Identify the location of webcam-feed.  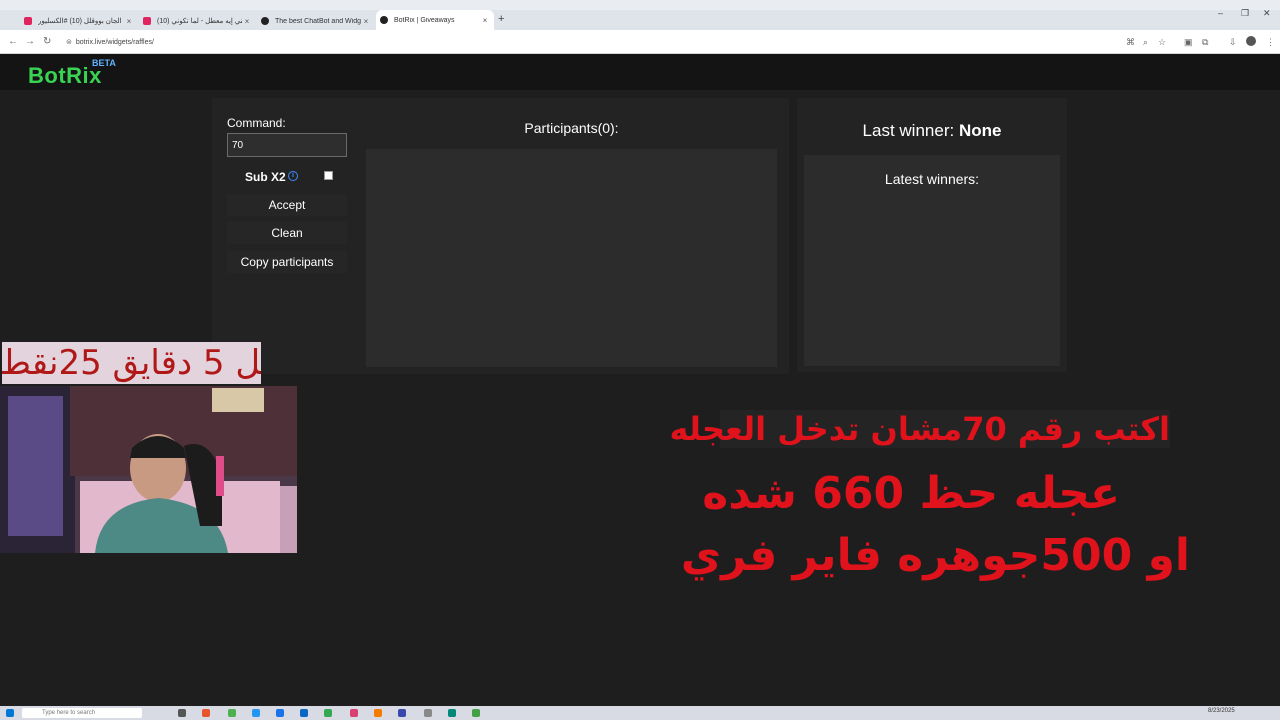
(148, 469).